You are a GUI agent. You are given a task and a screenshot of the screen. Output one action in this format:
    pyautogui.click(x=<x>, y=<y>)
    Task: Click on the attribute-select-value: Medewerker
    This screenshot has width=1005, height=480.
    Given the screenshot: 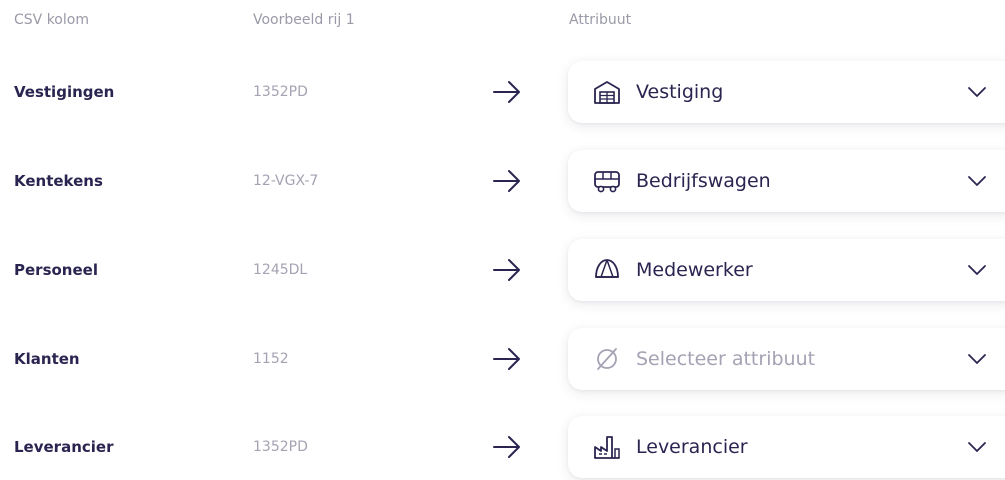 What is the action you would take?
    pyautogui.click(x=694, y=270)
    